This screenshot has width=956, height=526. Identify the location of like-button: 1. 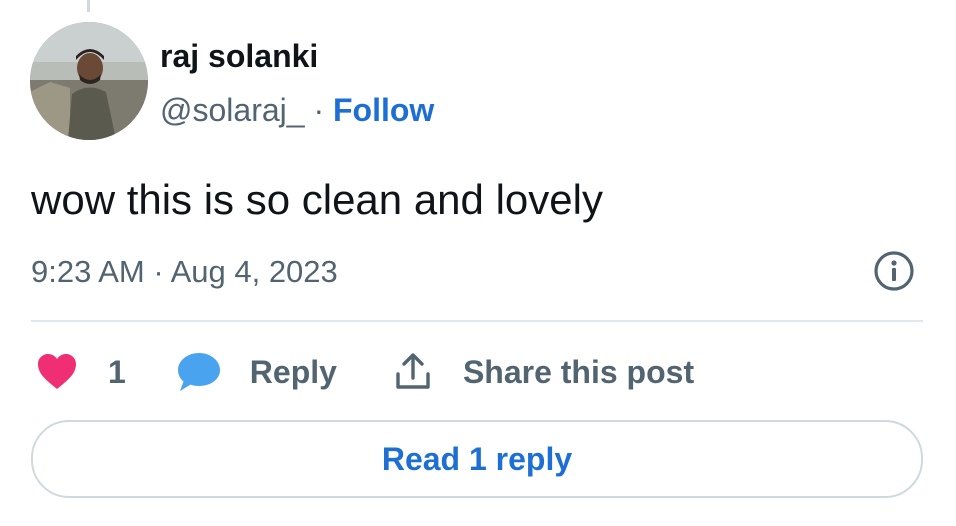
(81, 372).